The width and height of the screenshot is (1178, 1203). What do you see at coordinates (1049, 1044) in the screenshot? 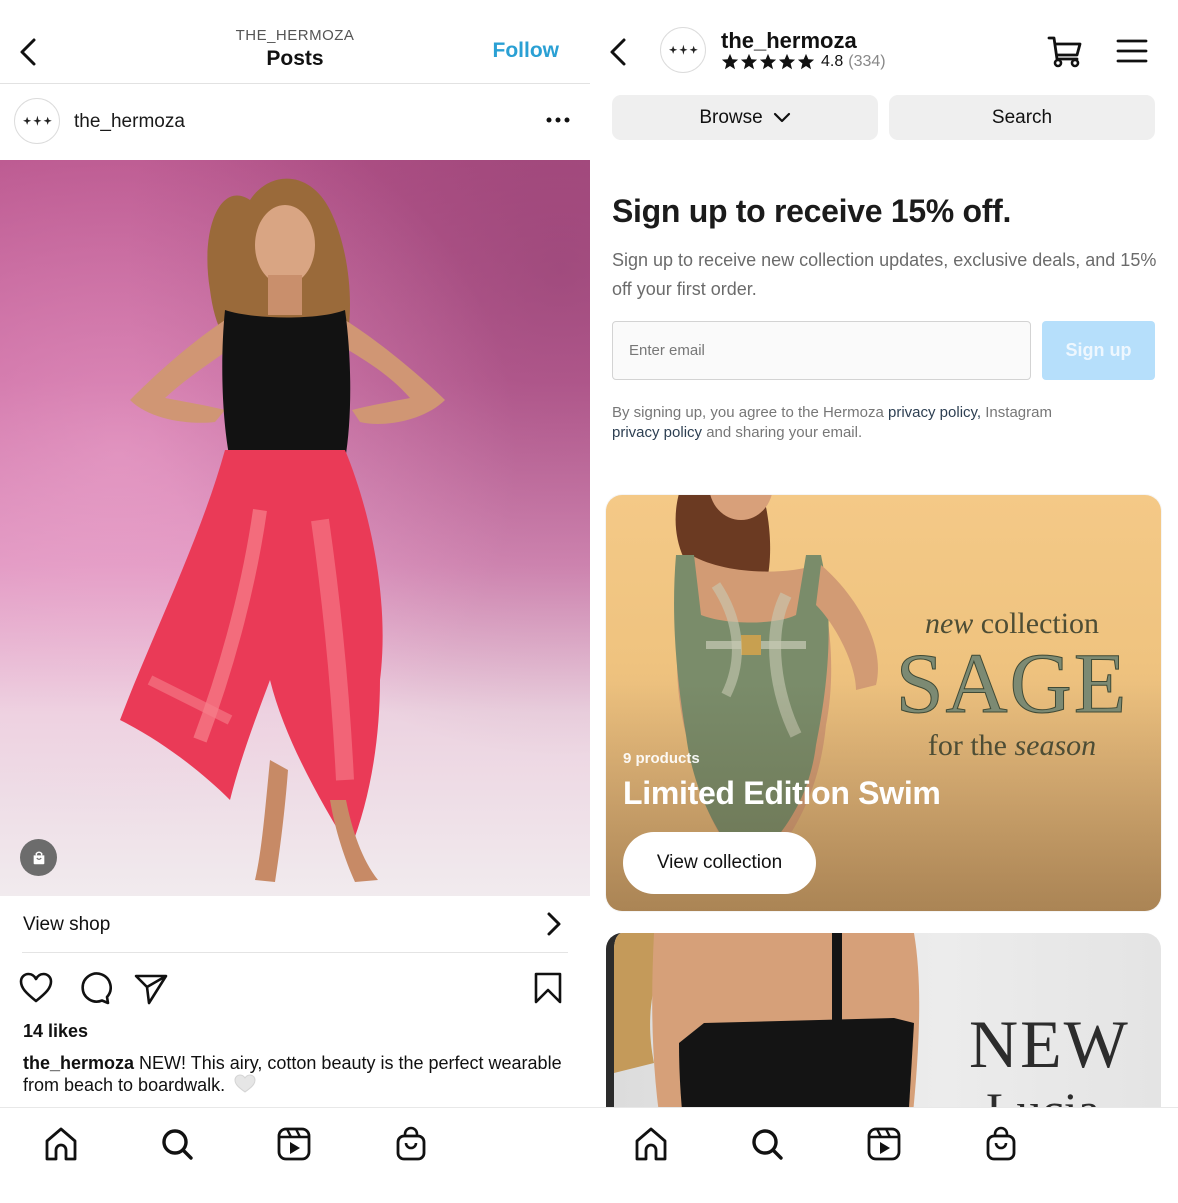
I see `collection-art-main: NEW` at bounding box center [1049, 1044].